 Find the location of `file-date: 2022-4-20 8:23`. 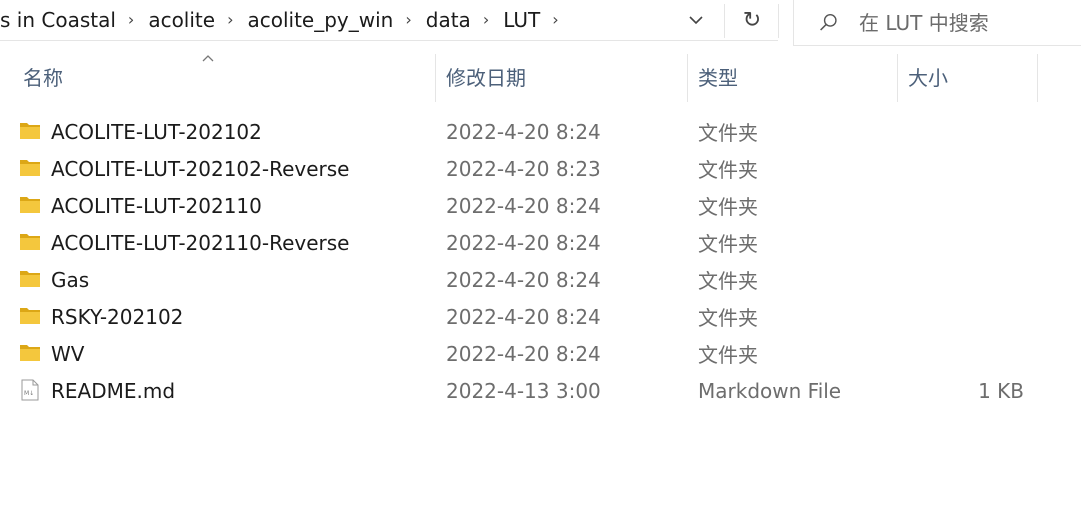

file-date: 2022-4-20 8:23 is located at coordinates (523, 168).